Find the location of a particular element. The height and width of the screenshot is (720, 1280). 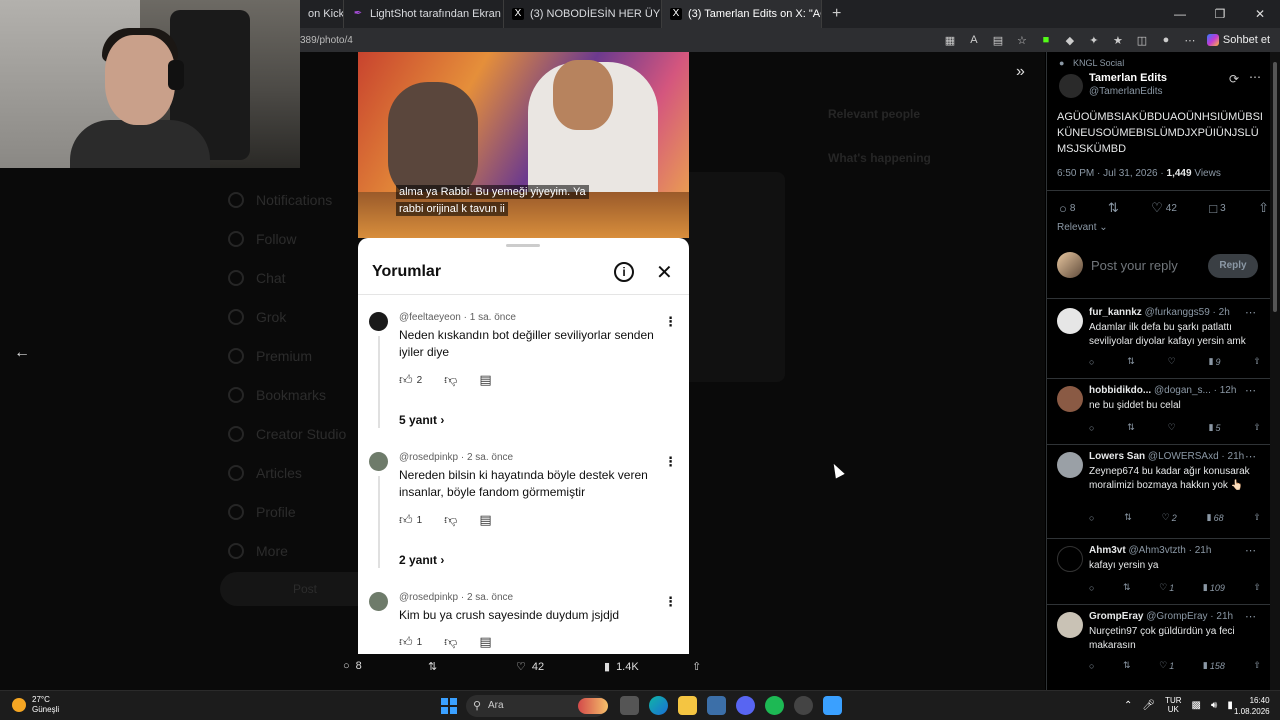

menu-icon: ⋯ is located at coordinates (1190, 40).